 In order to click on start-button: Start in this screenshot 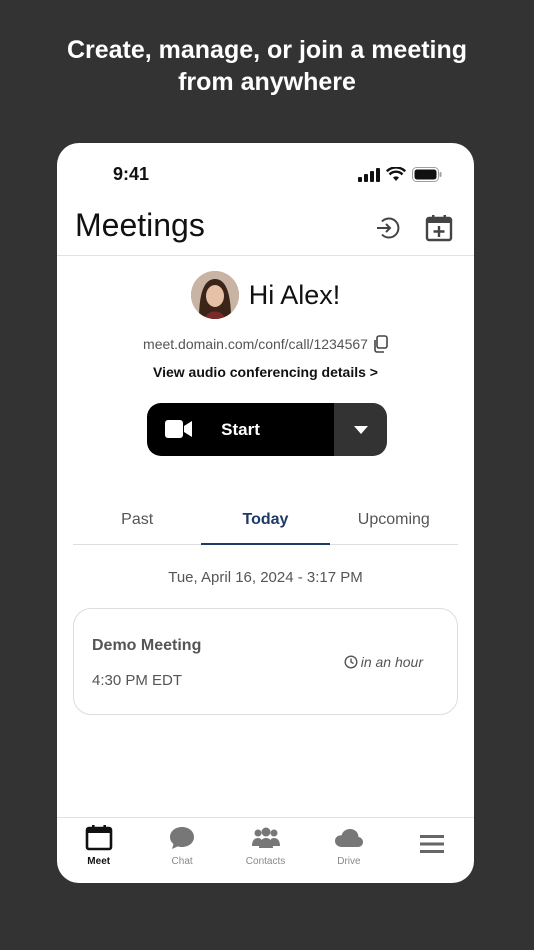, I will do `click(240, 429)`.